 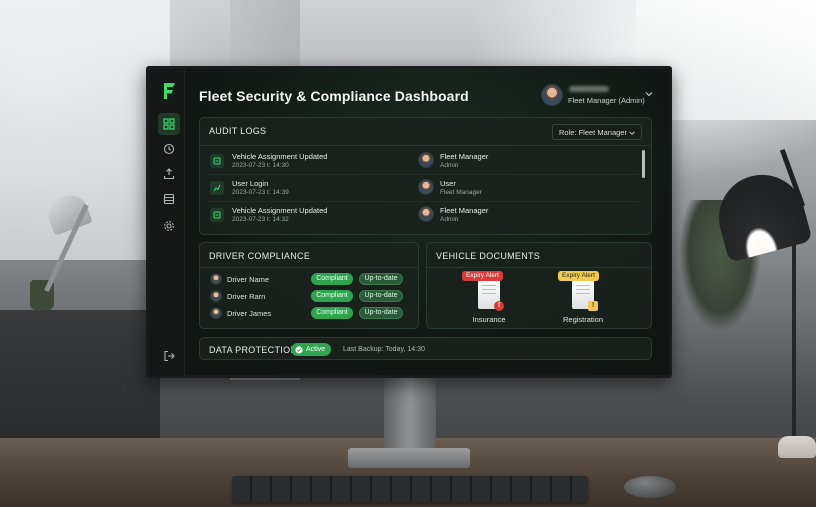 I want to click on document-label: Insurance, so click(x=489, y=319).